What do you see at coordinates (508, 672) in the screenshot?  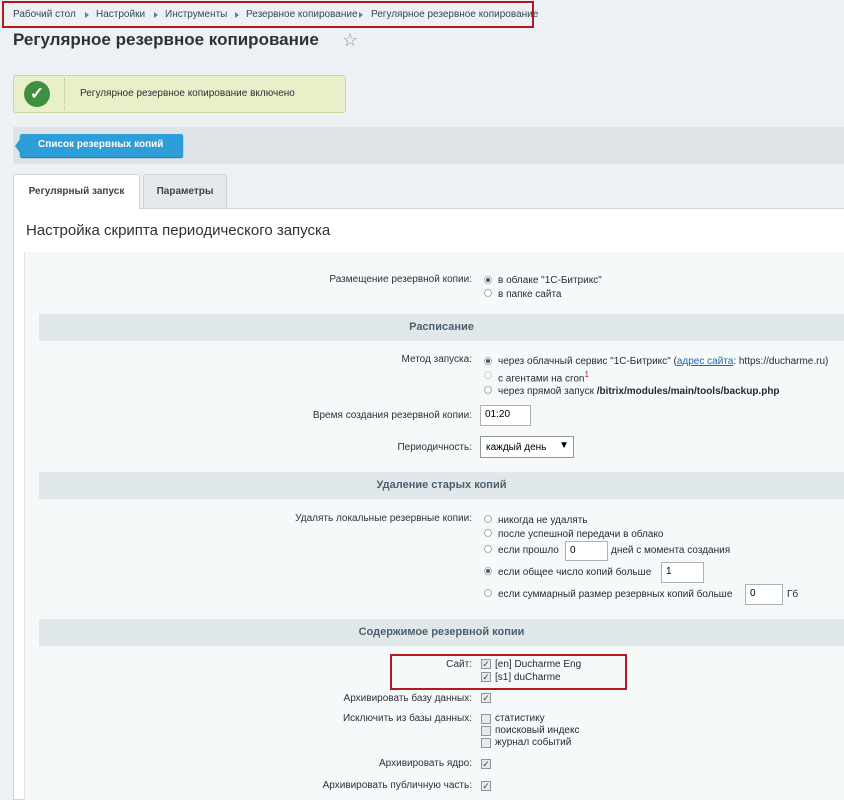 I see `highlight-box` at bounding box center [508, 672].